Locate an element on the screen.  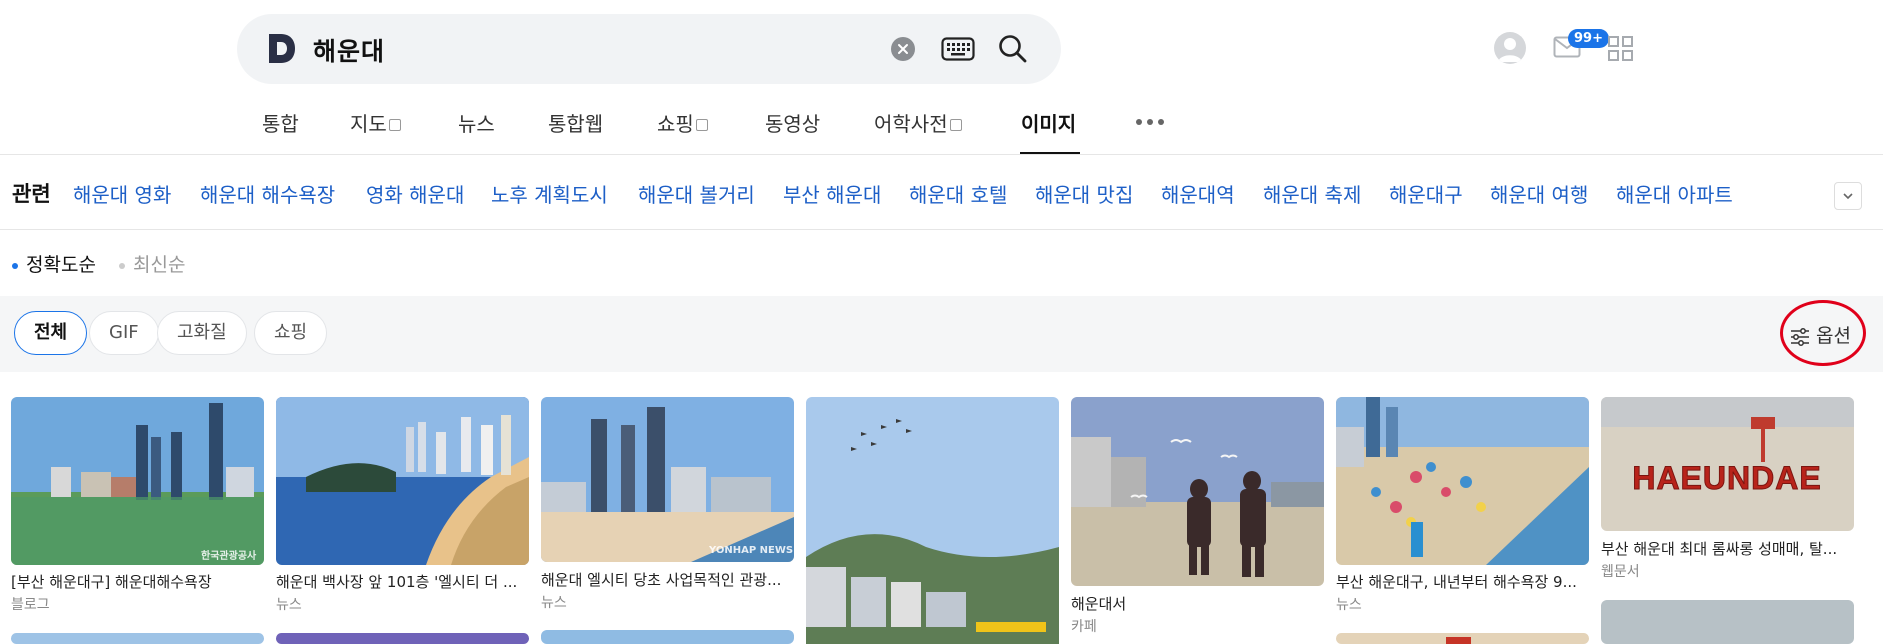
sign-text: HAEUNDAE is located at coordinates (1726, 478).